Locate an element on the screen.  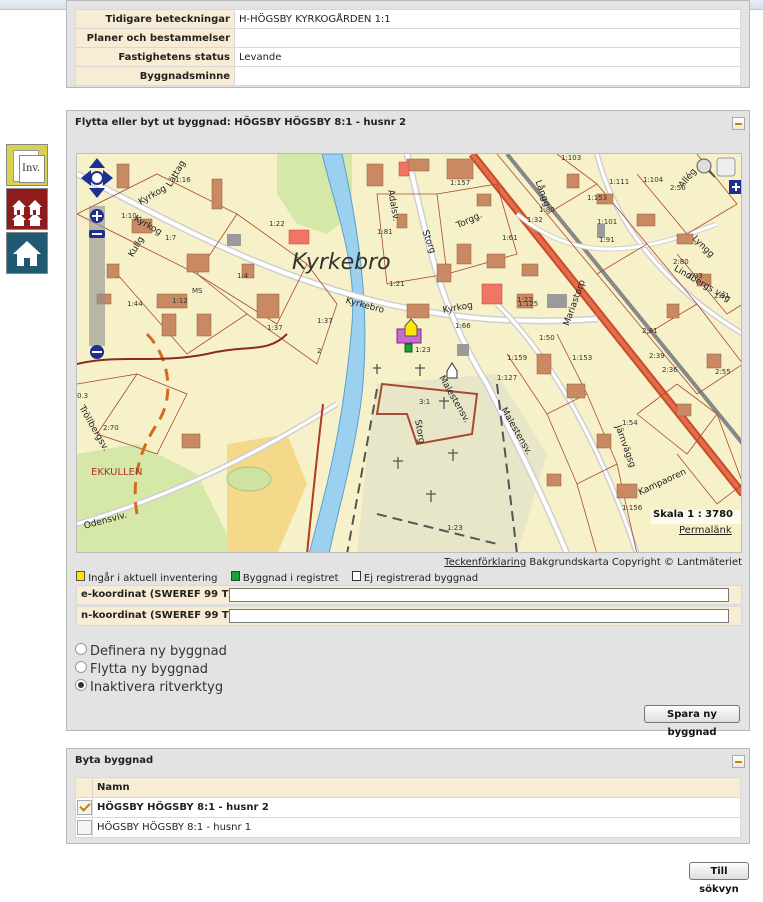
copyright-text: Bakgrundskarta Copyright © Lantmäteriet is located at coordinates (635, 562).